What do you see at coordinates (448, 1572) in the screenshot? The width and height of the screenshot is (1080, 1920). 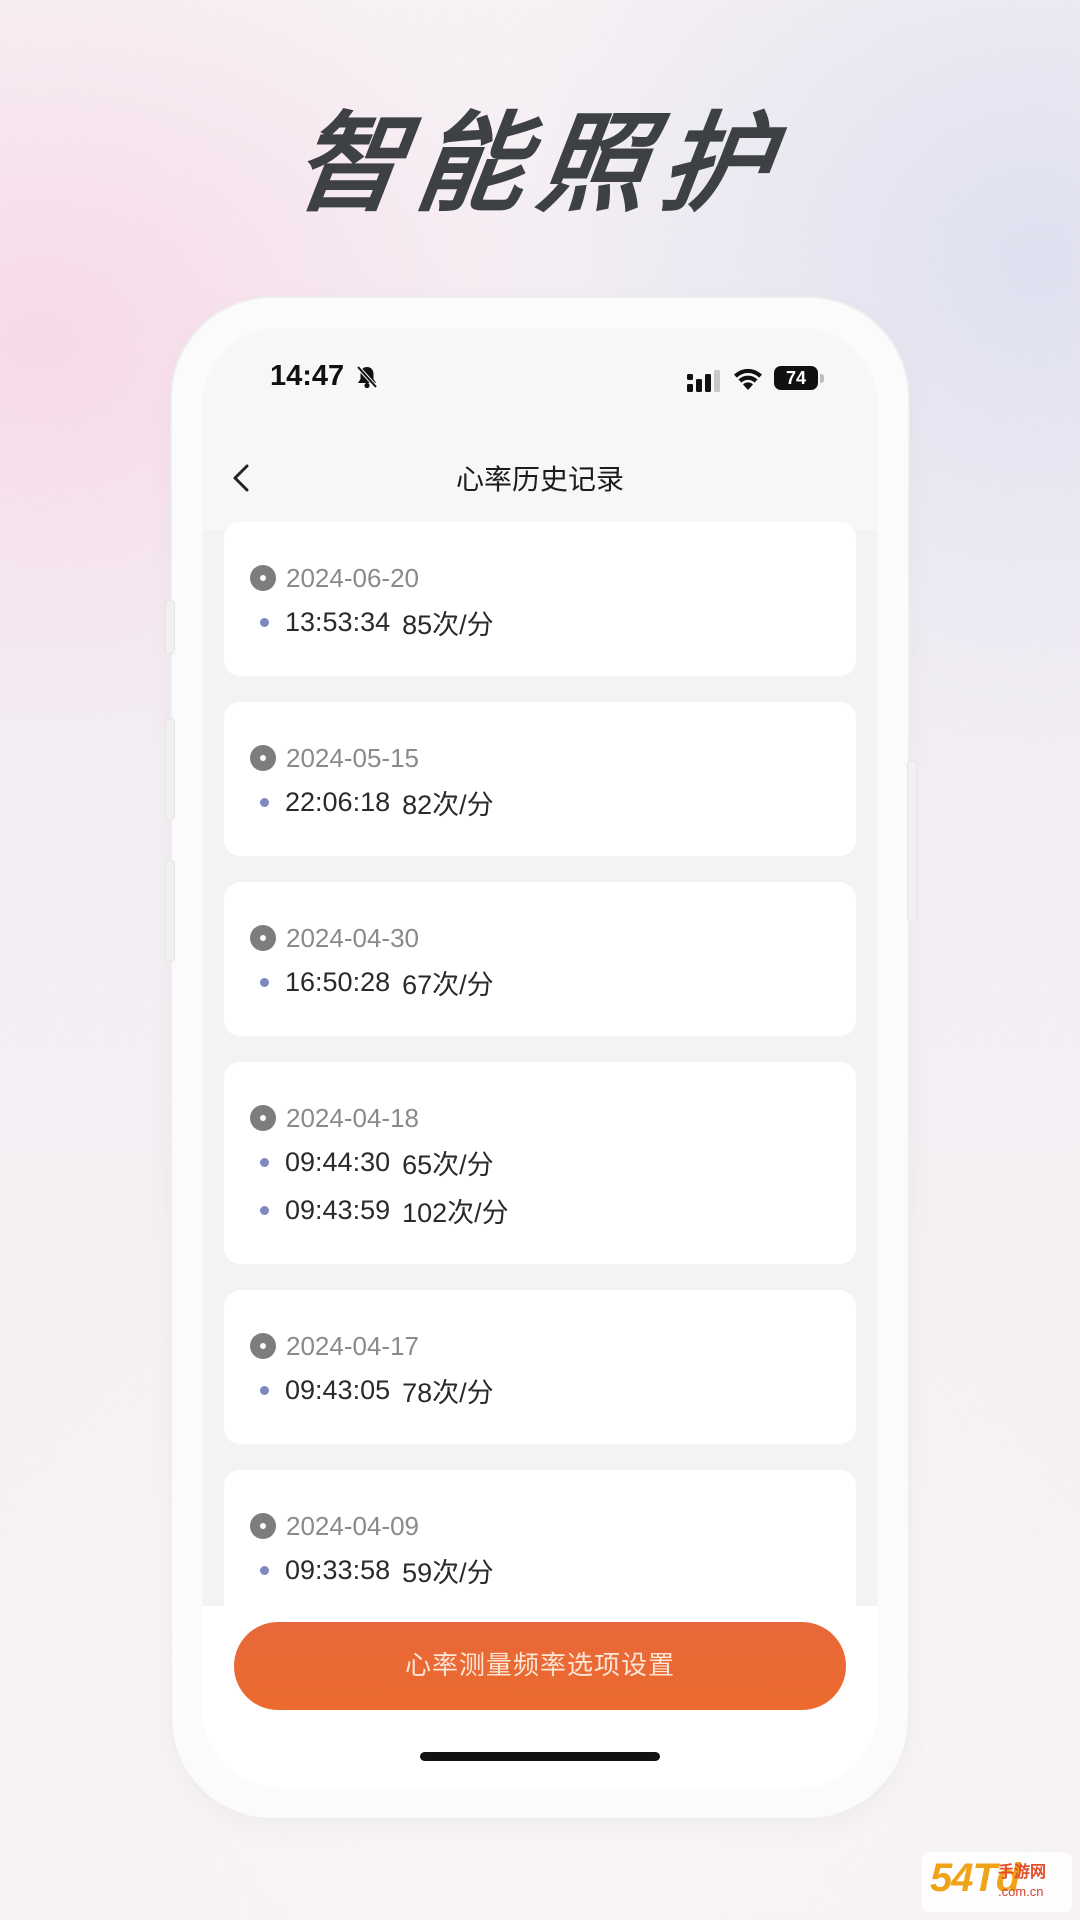 I see `entry-rate: 59次/分` at bounding box center [448, 1572].